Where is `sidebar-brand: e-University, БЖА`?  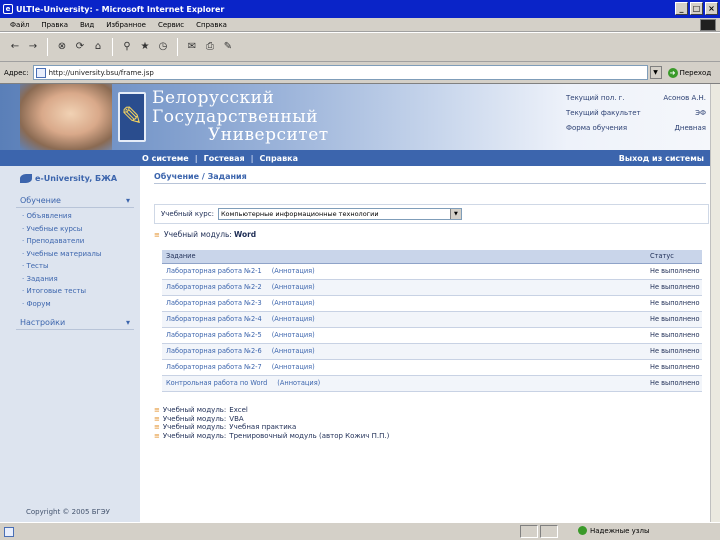
sidebar-brand: e-University, БЖА is located at coordinates (68, 178).